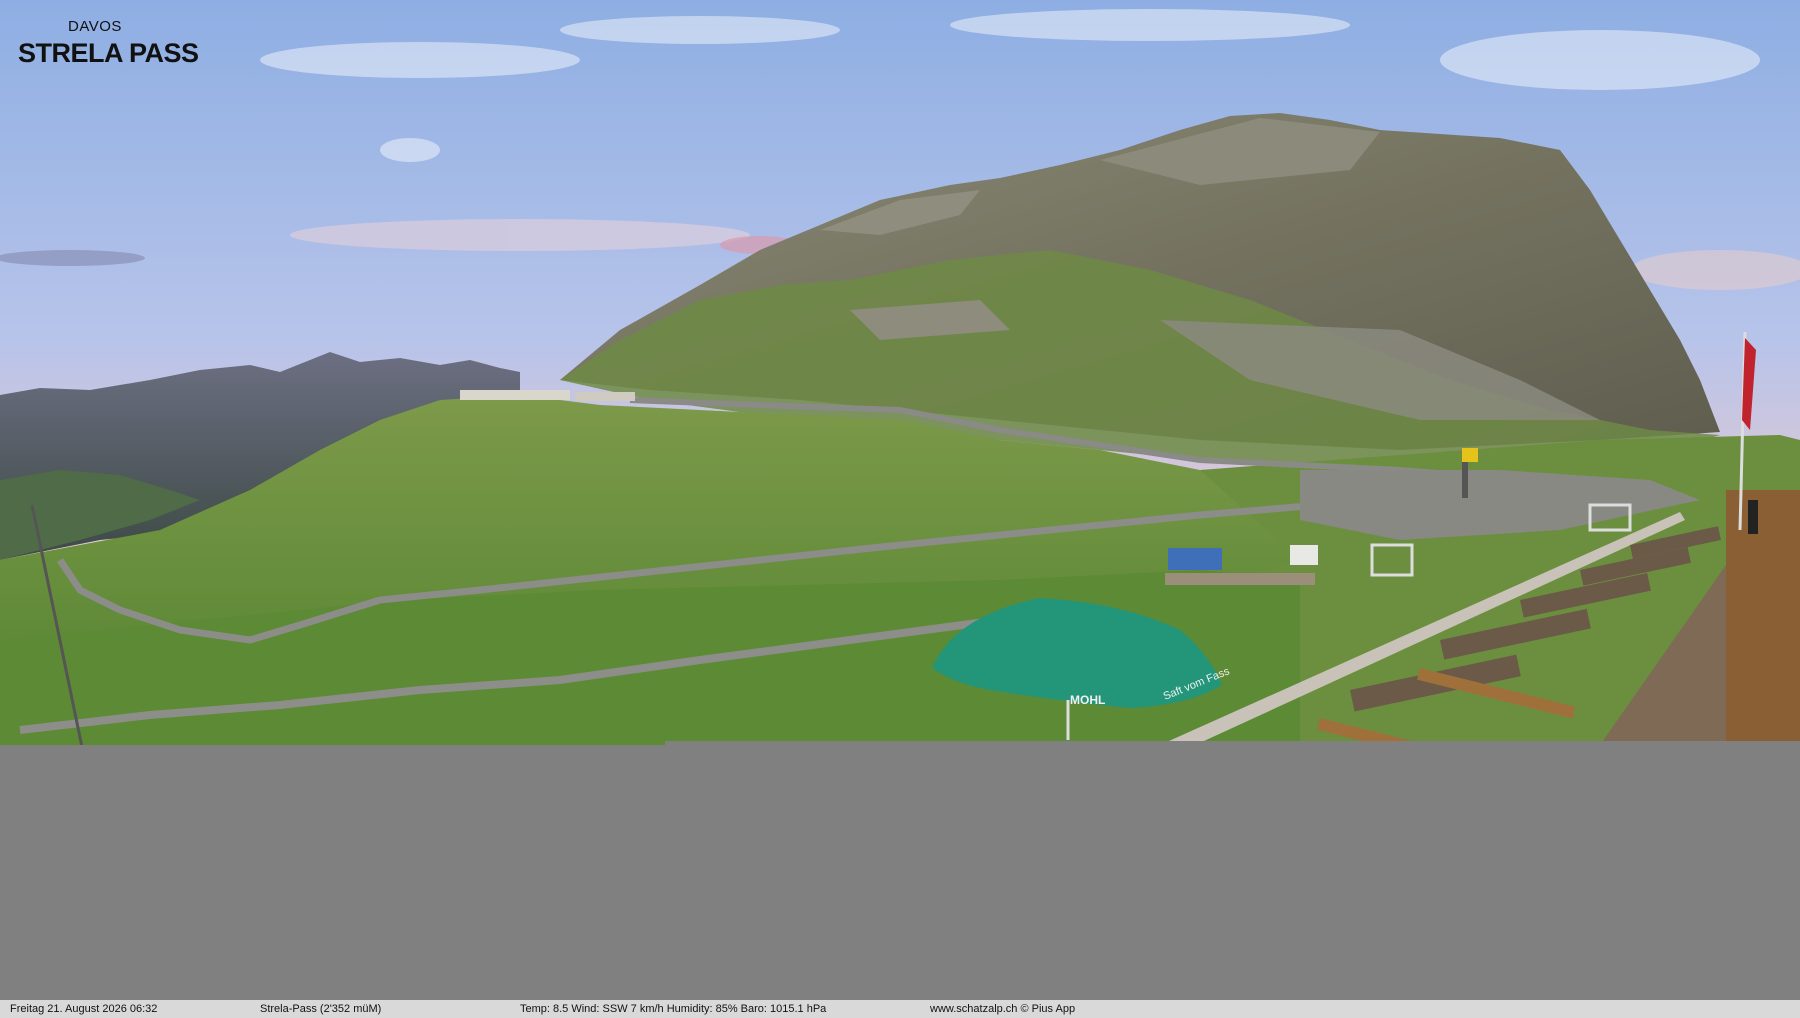  What do you see at coordinates (1087, 700) in the screenshot?
I see `parasol-brand: MOHL` at bounding box center [1087, 700].